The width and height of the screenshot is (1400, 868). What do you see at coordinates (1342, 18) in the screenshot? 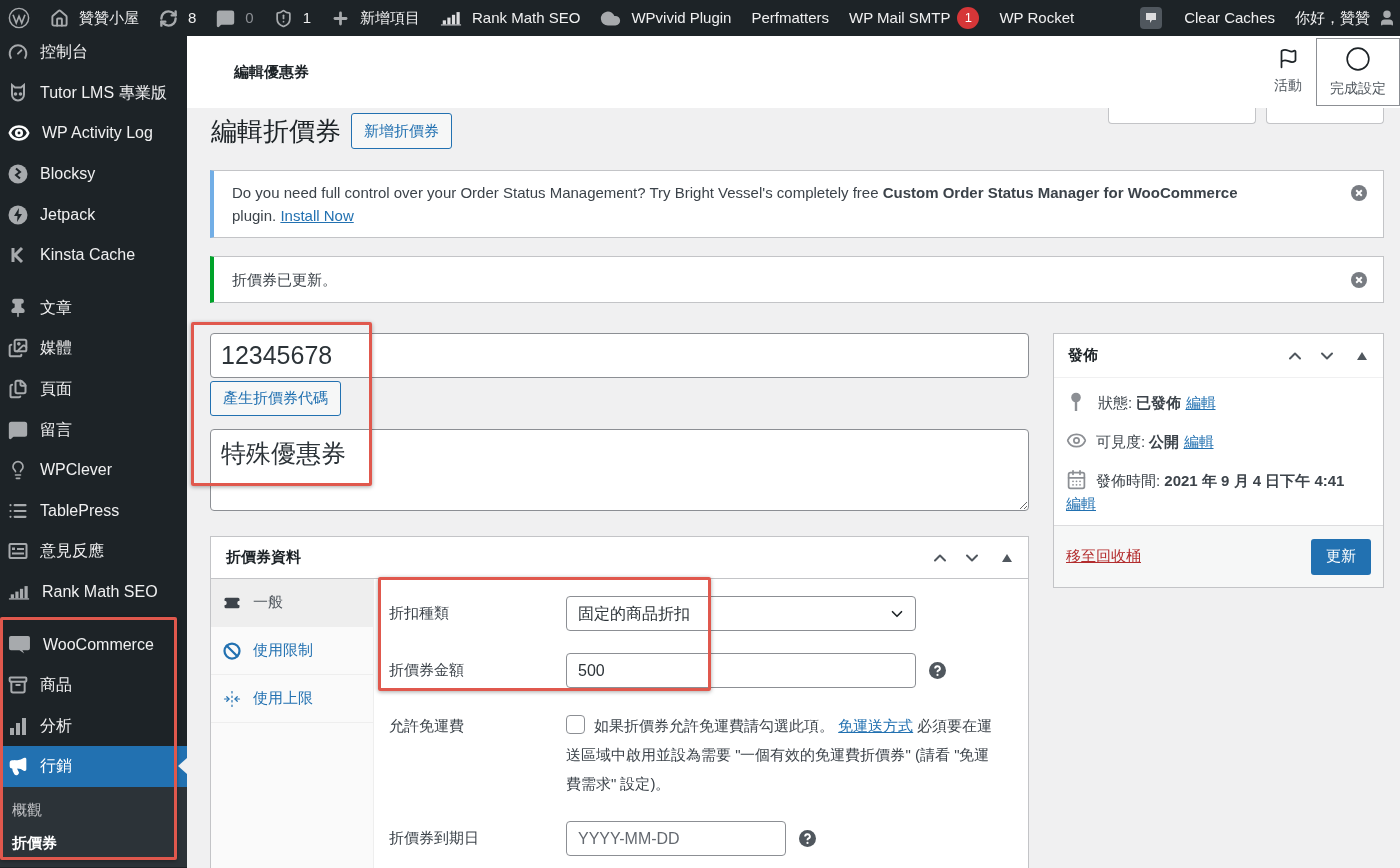
I see `toolbar-link: 你好，贊贊` at bounding box center [1342, 18].